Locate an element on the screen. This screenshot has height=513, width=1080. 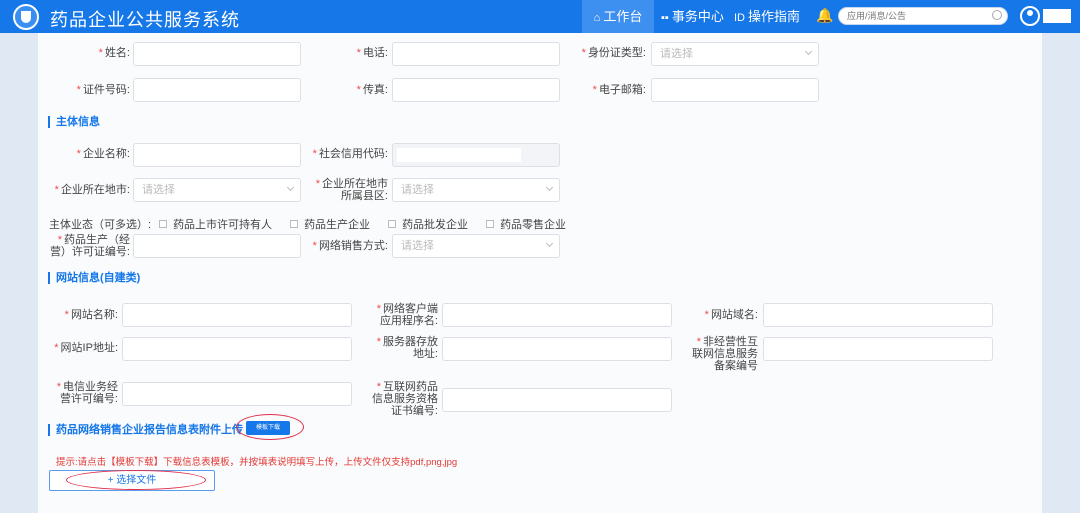
site-name-label: * 网站名称: is located at coordinates (91, 315).